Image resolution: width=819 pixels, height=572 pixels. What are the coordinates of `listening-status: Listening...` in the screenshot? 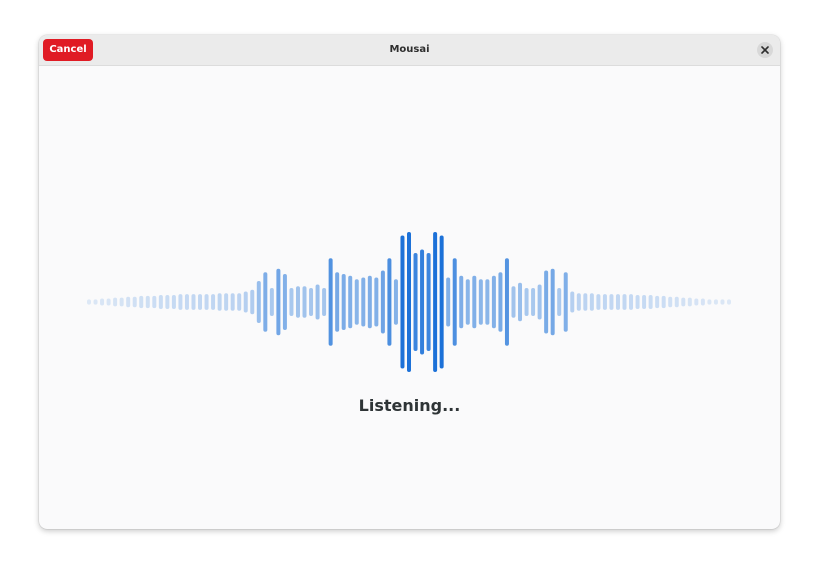 It's located at (409, 405).